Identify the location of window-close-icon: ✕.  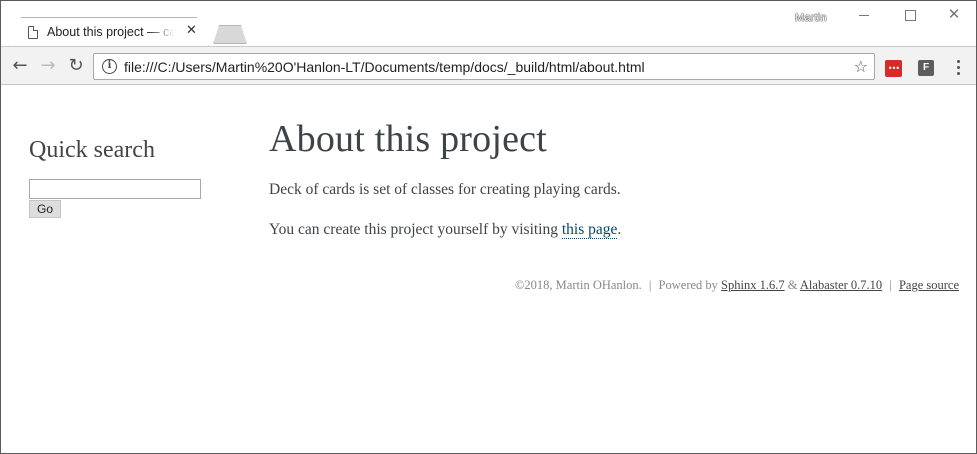
(954, 14).